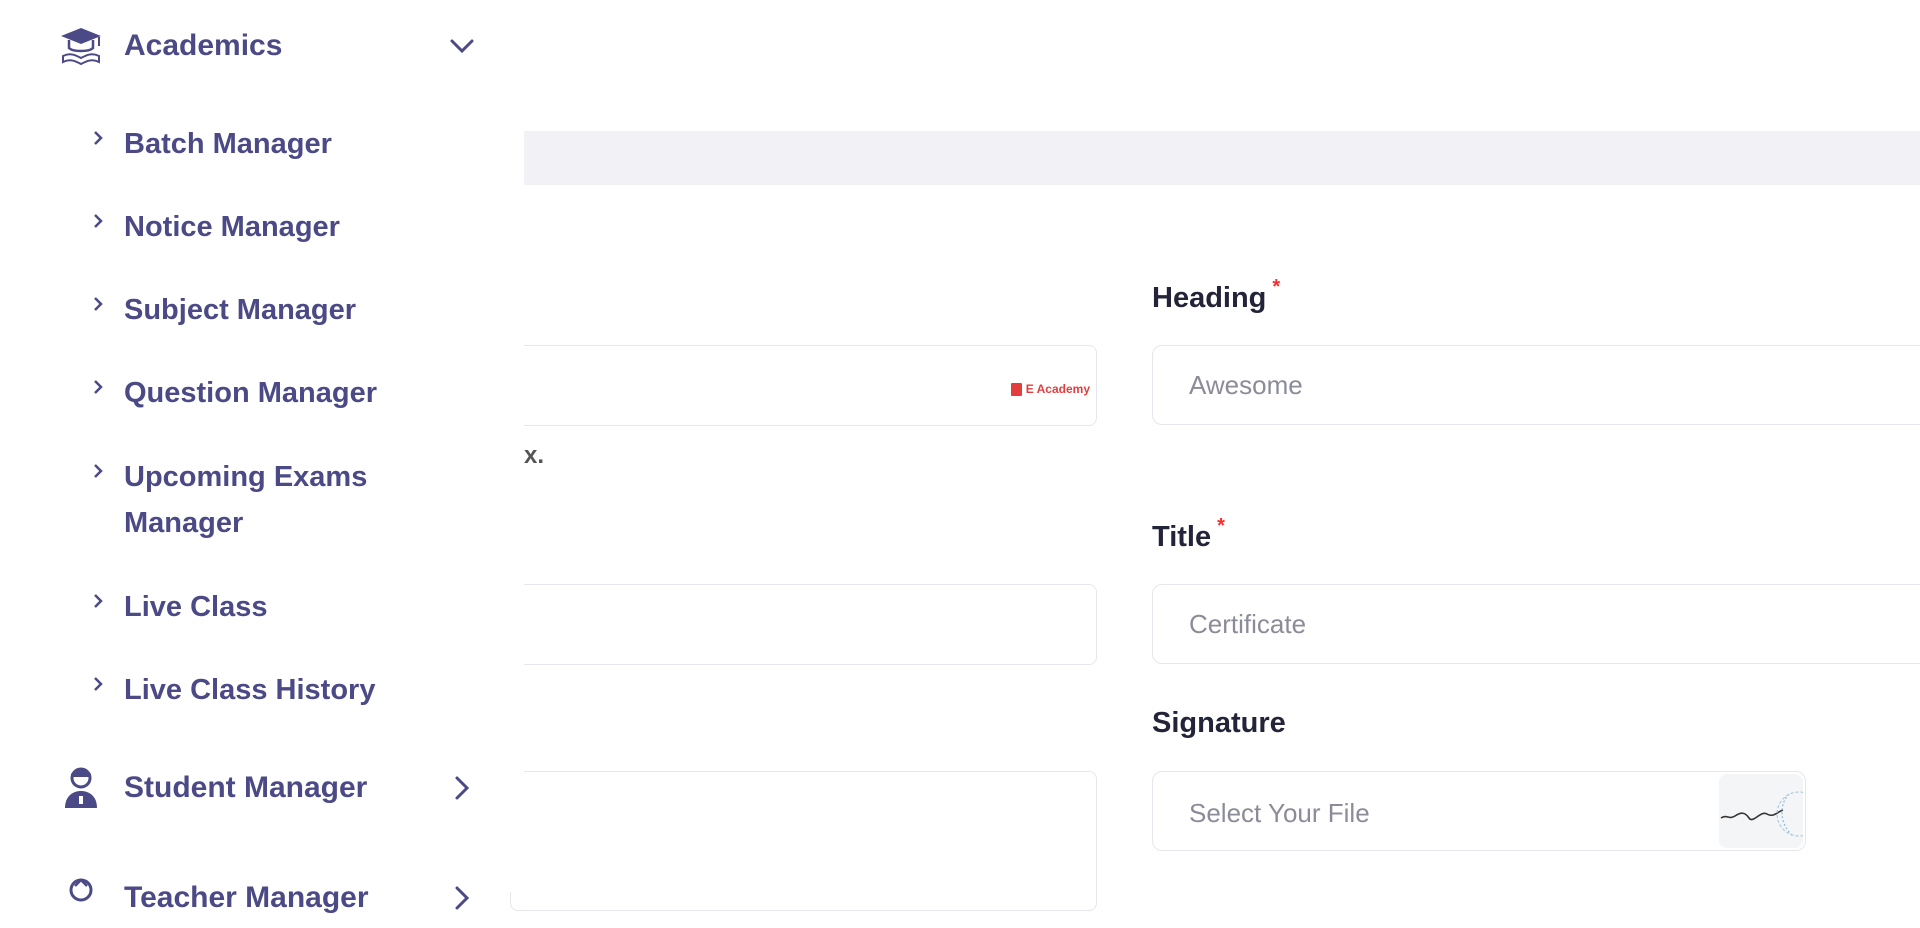  What do you see at coordinates (803, 385) in the screenshot?
I see `logo-field: E Academy` at bounding box center [803, 385].